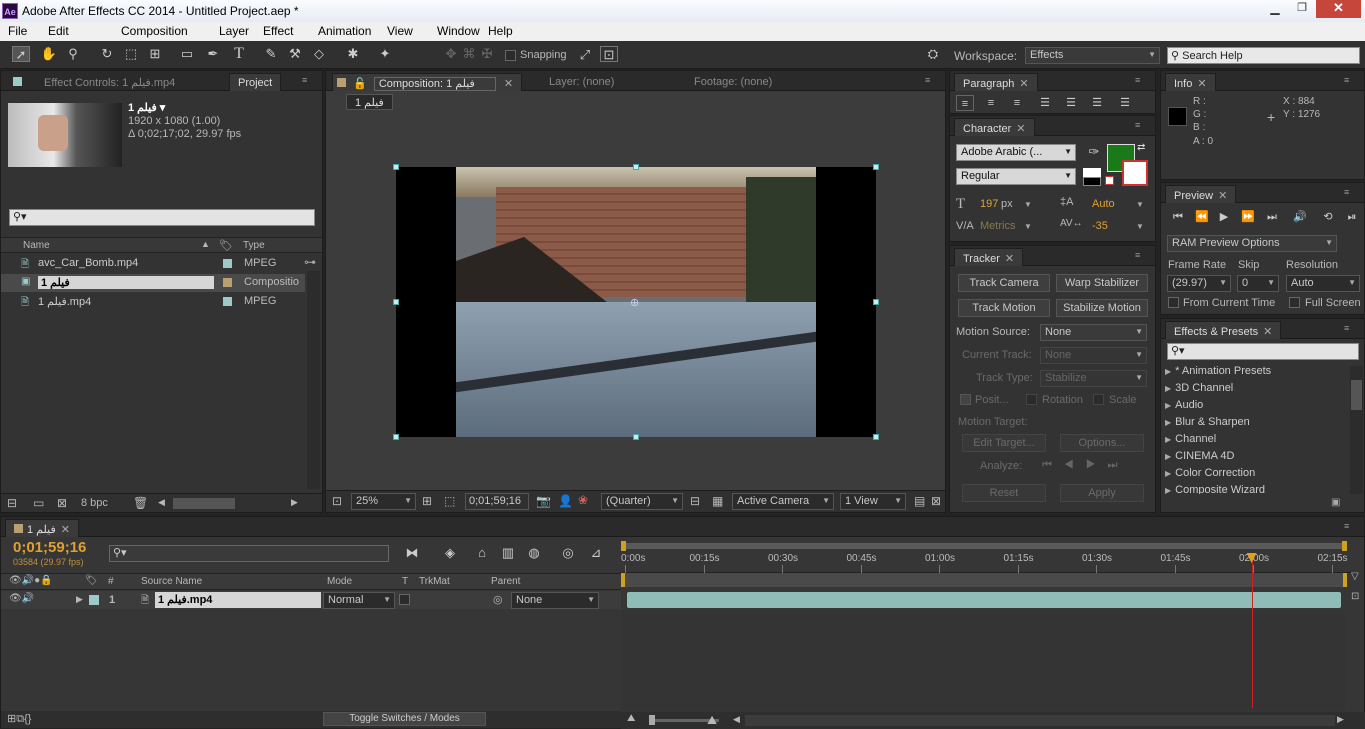 This screenshot has height=729, width=1365. I want to click on menu-file: File, so click(17, 31).